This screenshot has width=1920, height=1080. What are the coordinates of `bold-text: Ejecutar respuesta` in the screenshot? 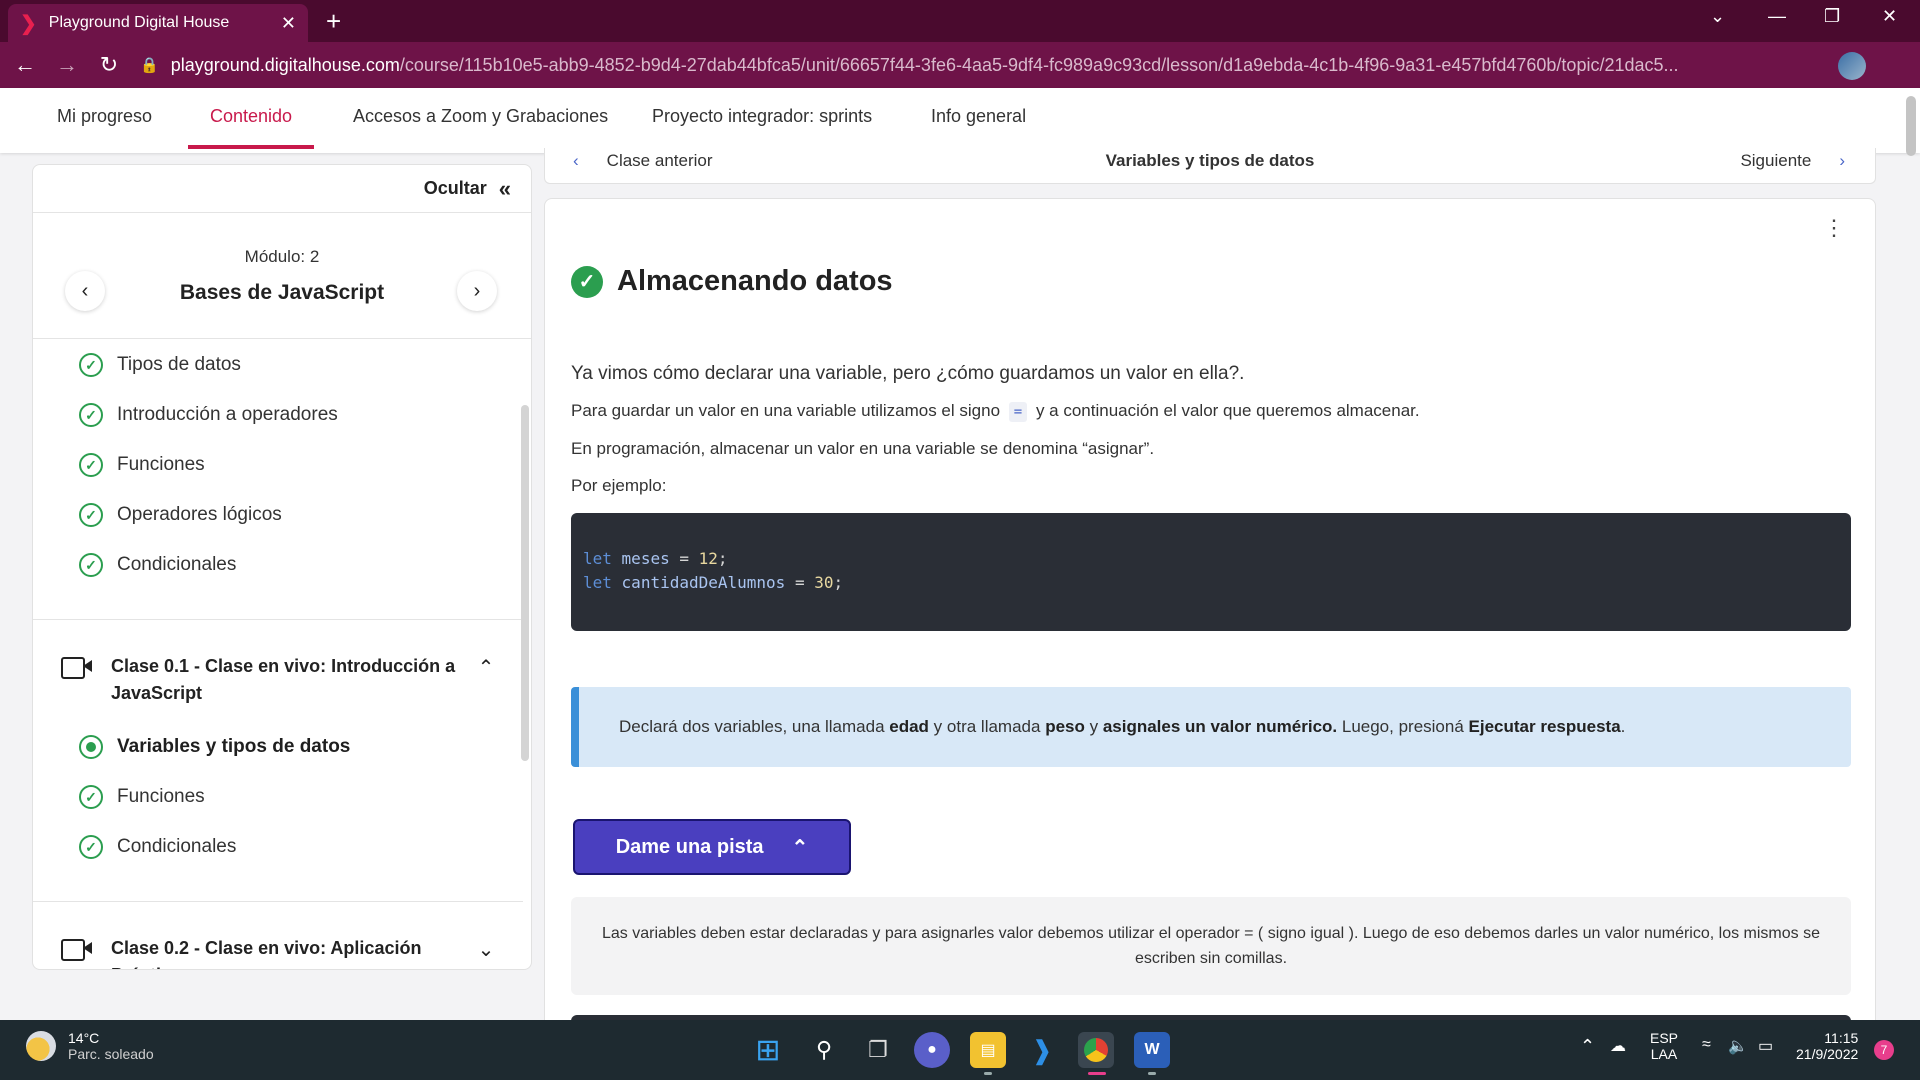 It's located at (1544, 726).